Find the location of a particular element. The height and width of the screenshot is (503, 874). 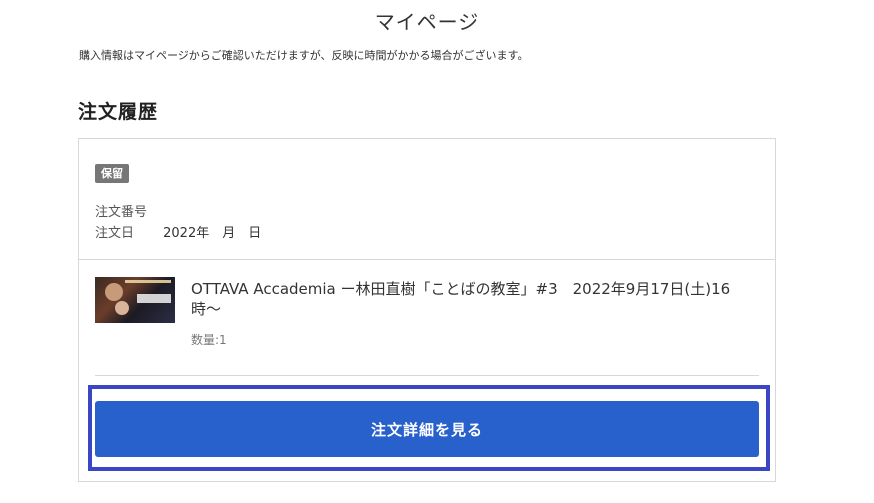

product-quantity: 数量:1 is located at coordinates (209, 340).